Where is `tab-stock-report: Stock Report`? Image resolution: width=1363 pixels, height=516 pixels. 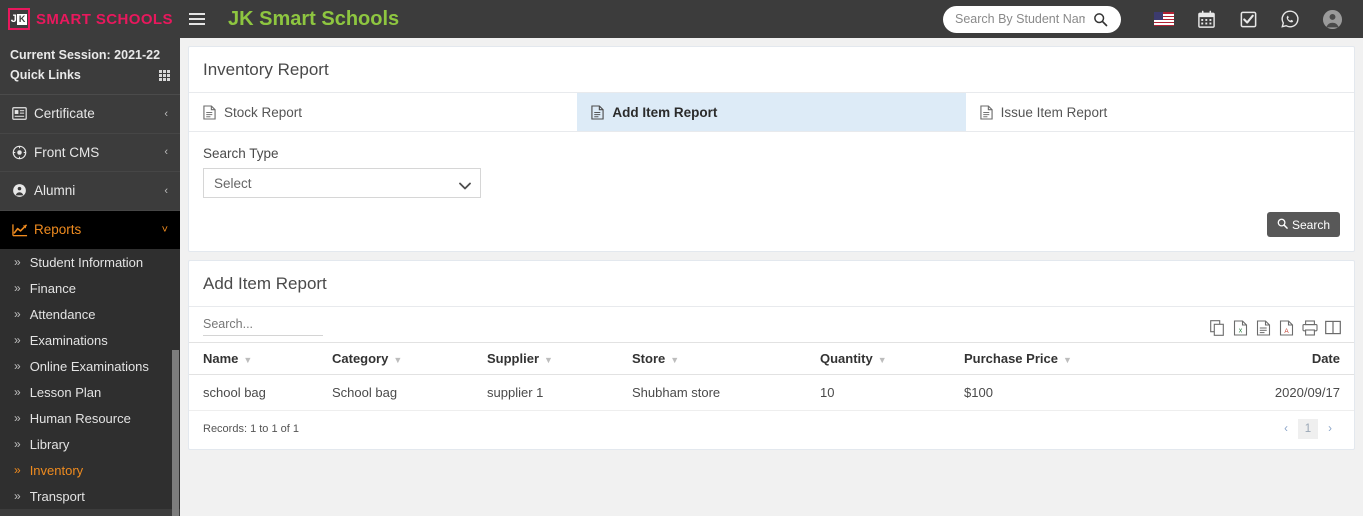
tab-stock-report: Stock Report is located at coordinates (383, 112).